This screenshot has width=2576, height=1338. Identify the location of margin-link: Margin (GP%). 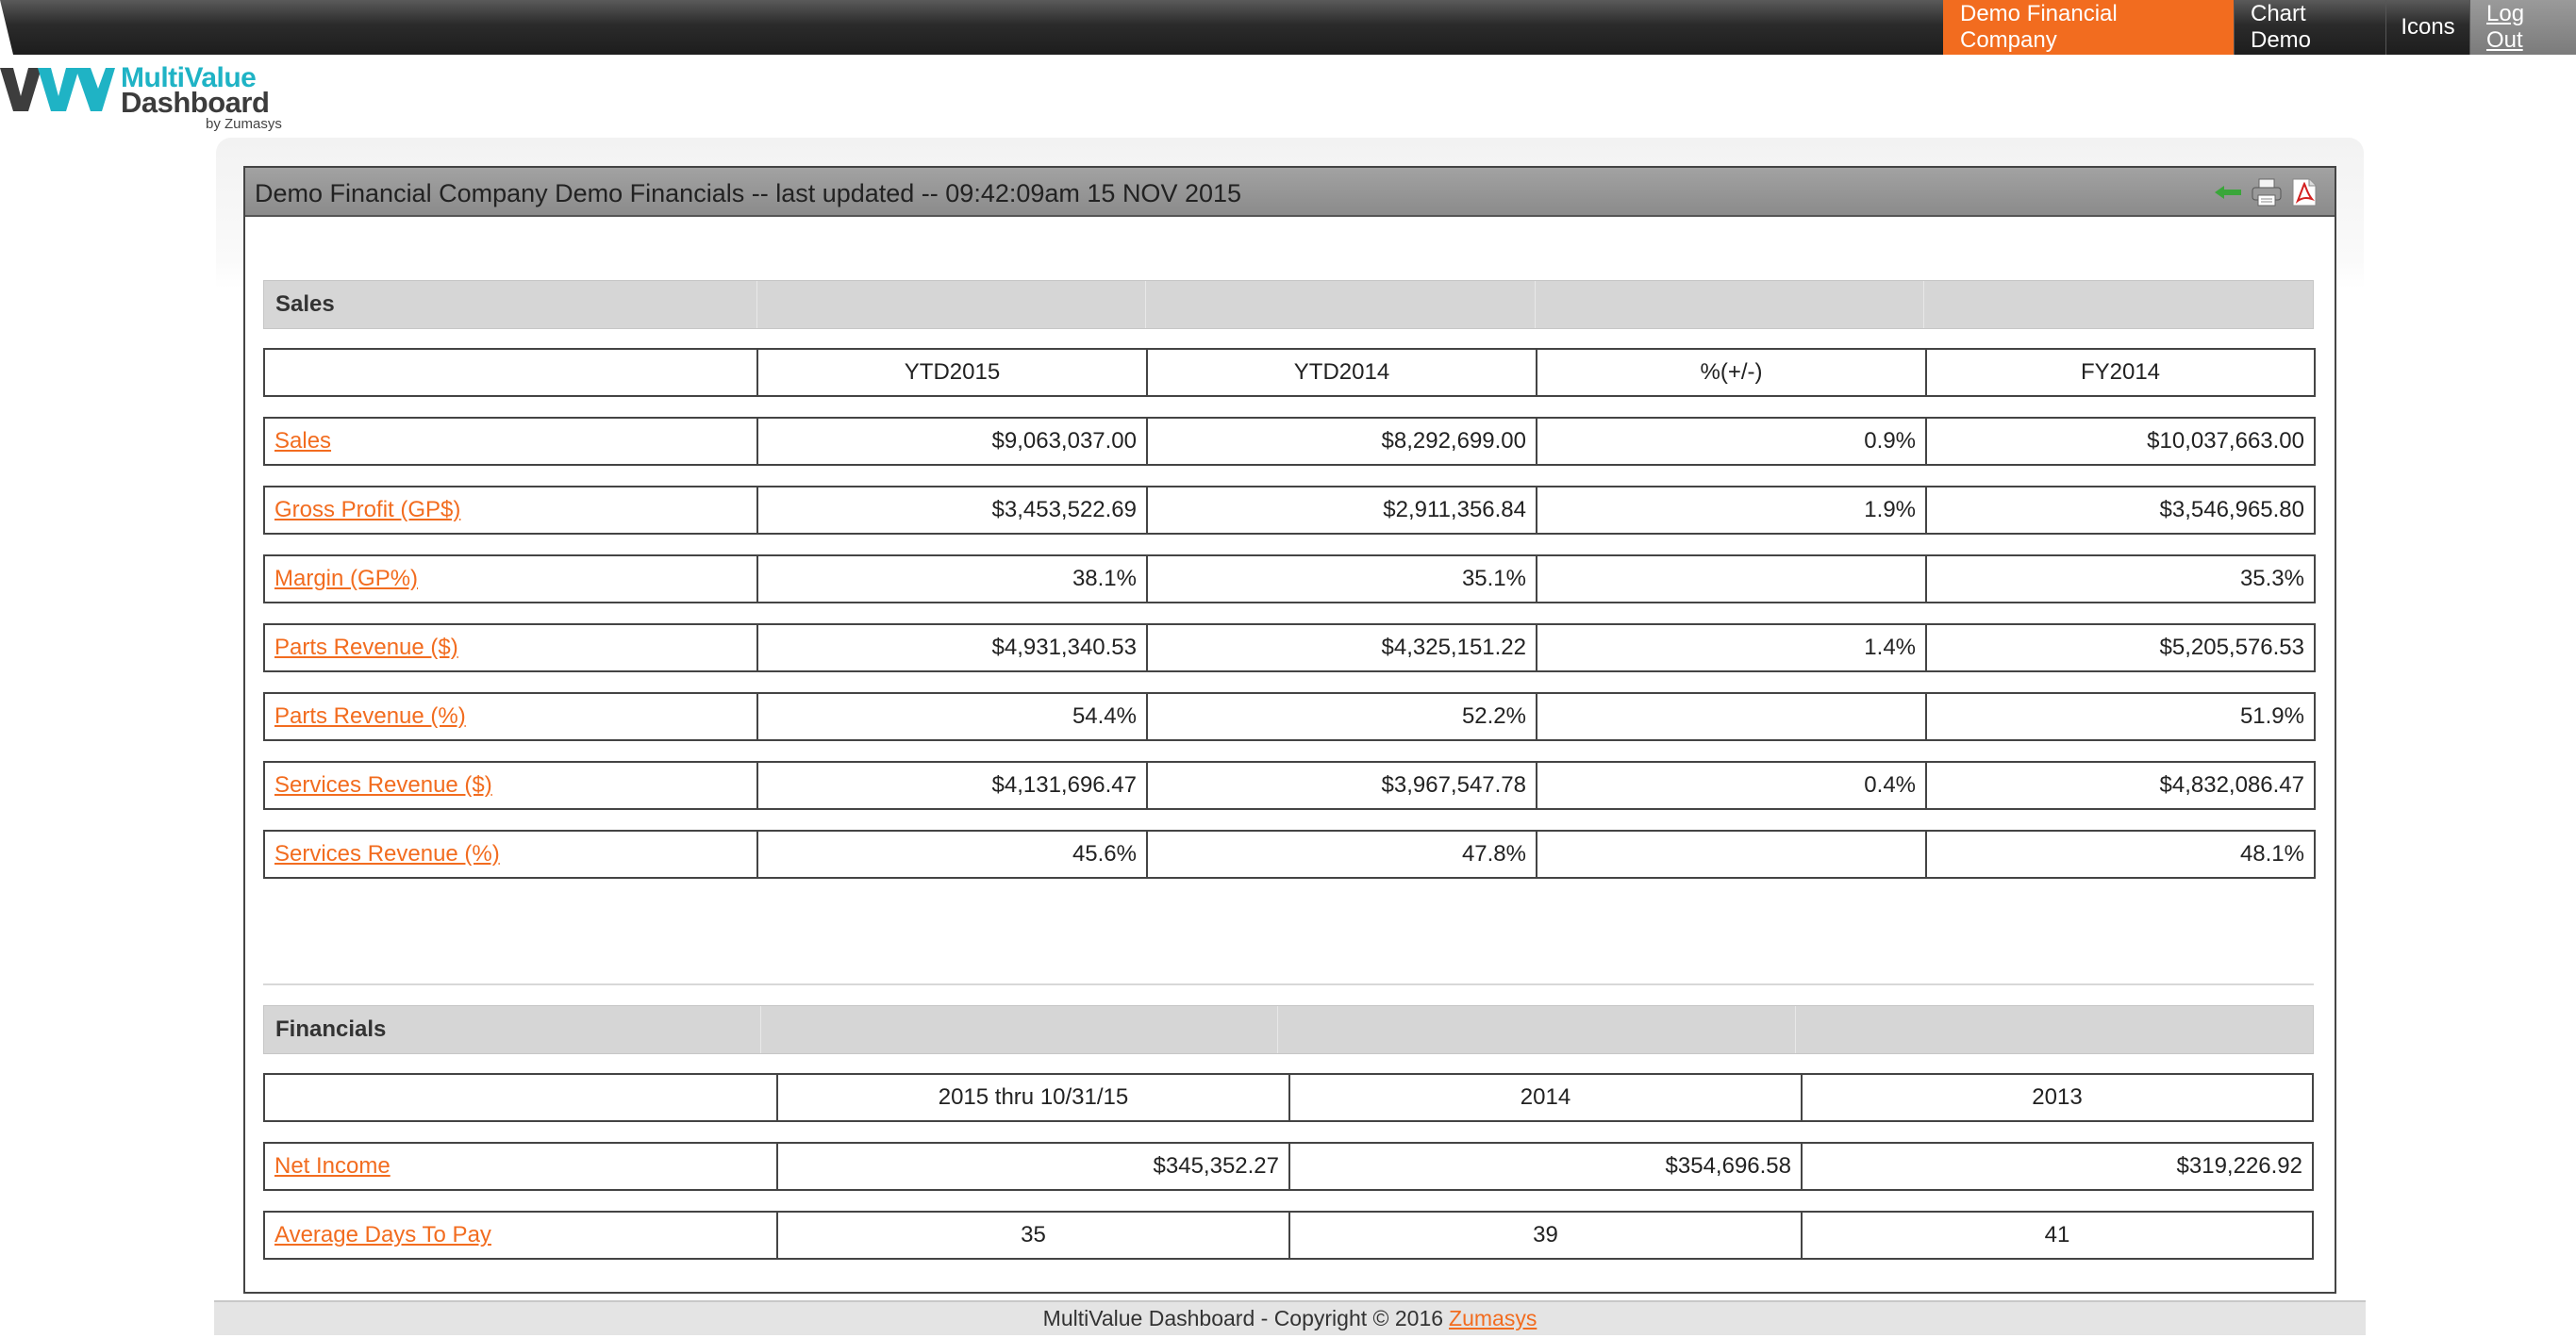
(346, 579).